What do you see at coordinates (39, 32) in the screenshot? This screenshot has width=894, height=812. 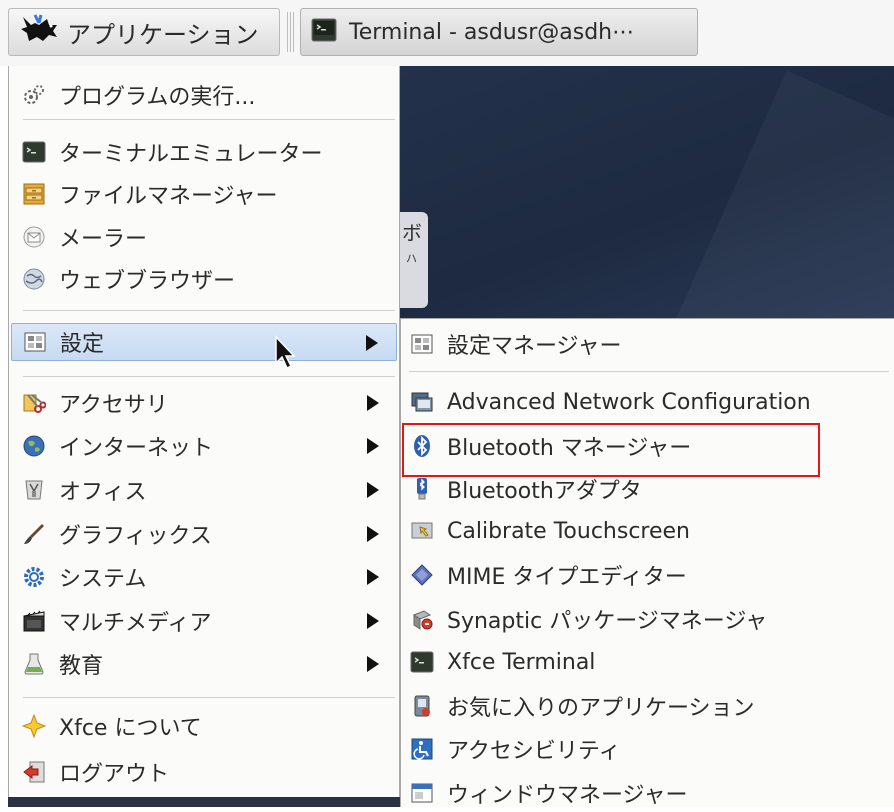 I see `xfce-mouse-icon` at bounding box center [39, 32].